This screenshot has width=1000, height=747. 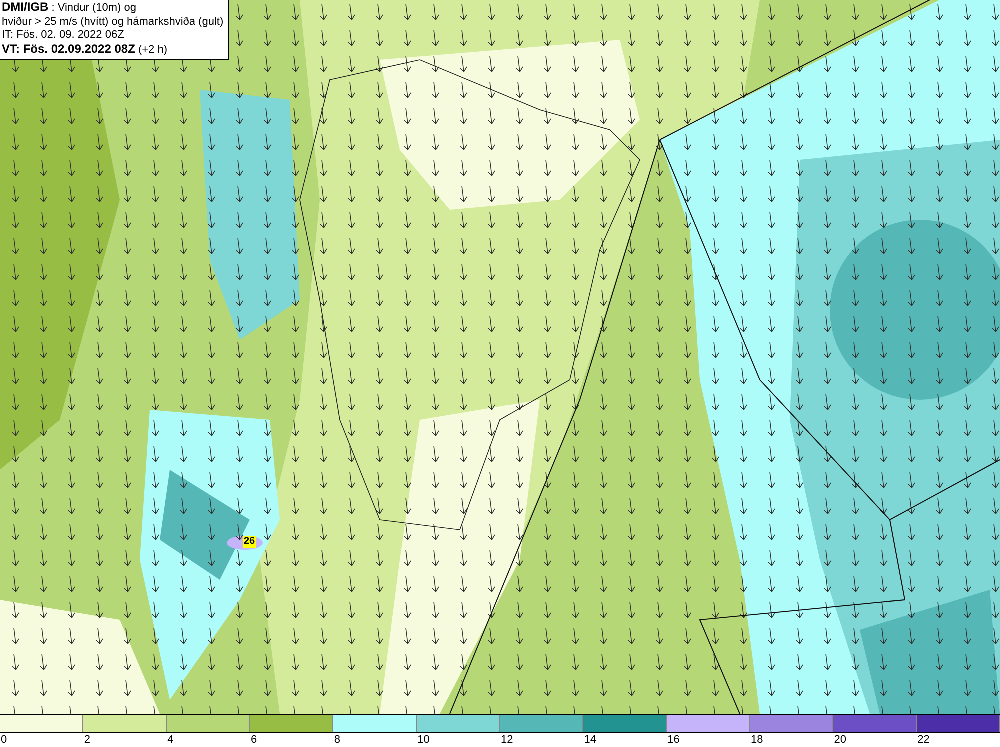 What do you see at coordinates (4, 740) in the screenshot?
I see `legend-tick-label: 0` at bounding box center [4, 740].